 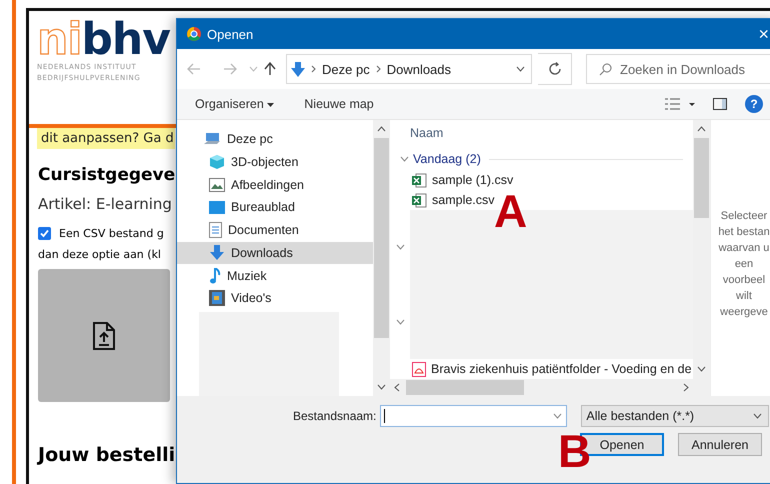 What do you see at coordinates (397, 387) in the screenshot?
I see `scroll-left-icon` at bounding box center [397, 387].